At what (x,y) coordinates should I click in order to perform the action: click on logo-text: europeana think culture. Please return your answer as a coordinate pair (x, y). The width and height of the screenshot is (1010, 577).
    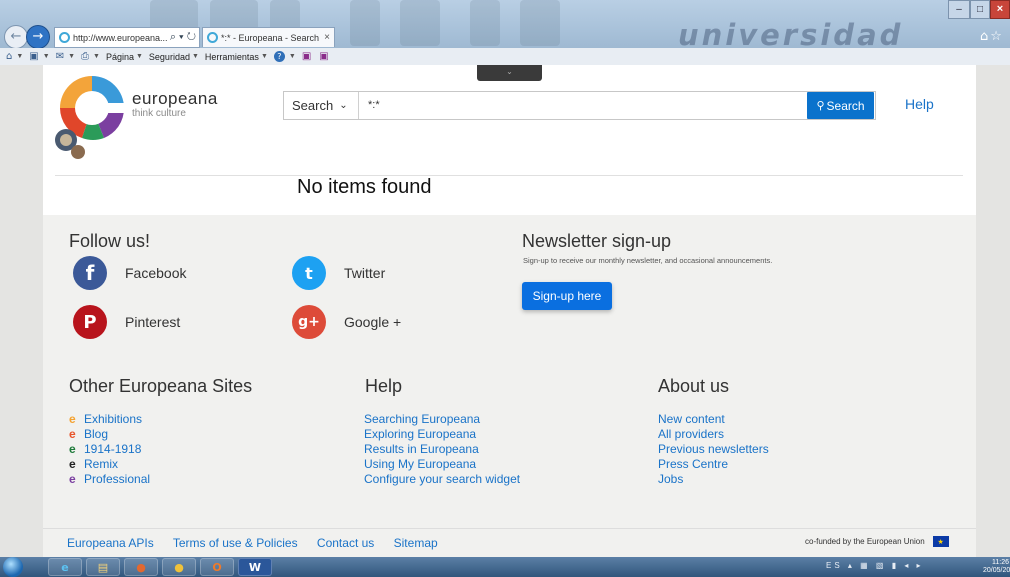
    Looking at the image, I should click on (175, 104).